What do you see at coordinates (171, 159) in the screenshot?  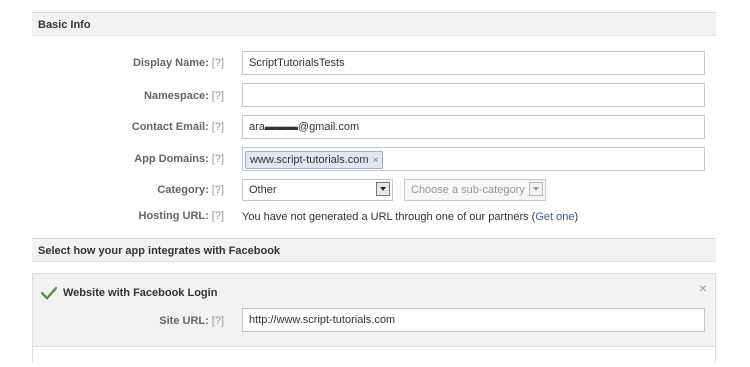 I see `app-domains-label: App Domains:` at bounding box center [171, 159].